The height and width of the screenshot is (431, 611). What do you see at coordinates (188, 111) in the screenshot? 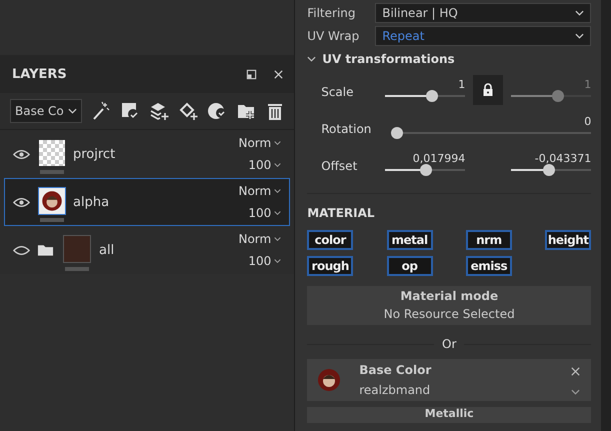
I see `fill-bucket-icon` at bounding box center [188, 111].